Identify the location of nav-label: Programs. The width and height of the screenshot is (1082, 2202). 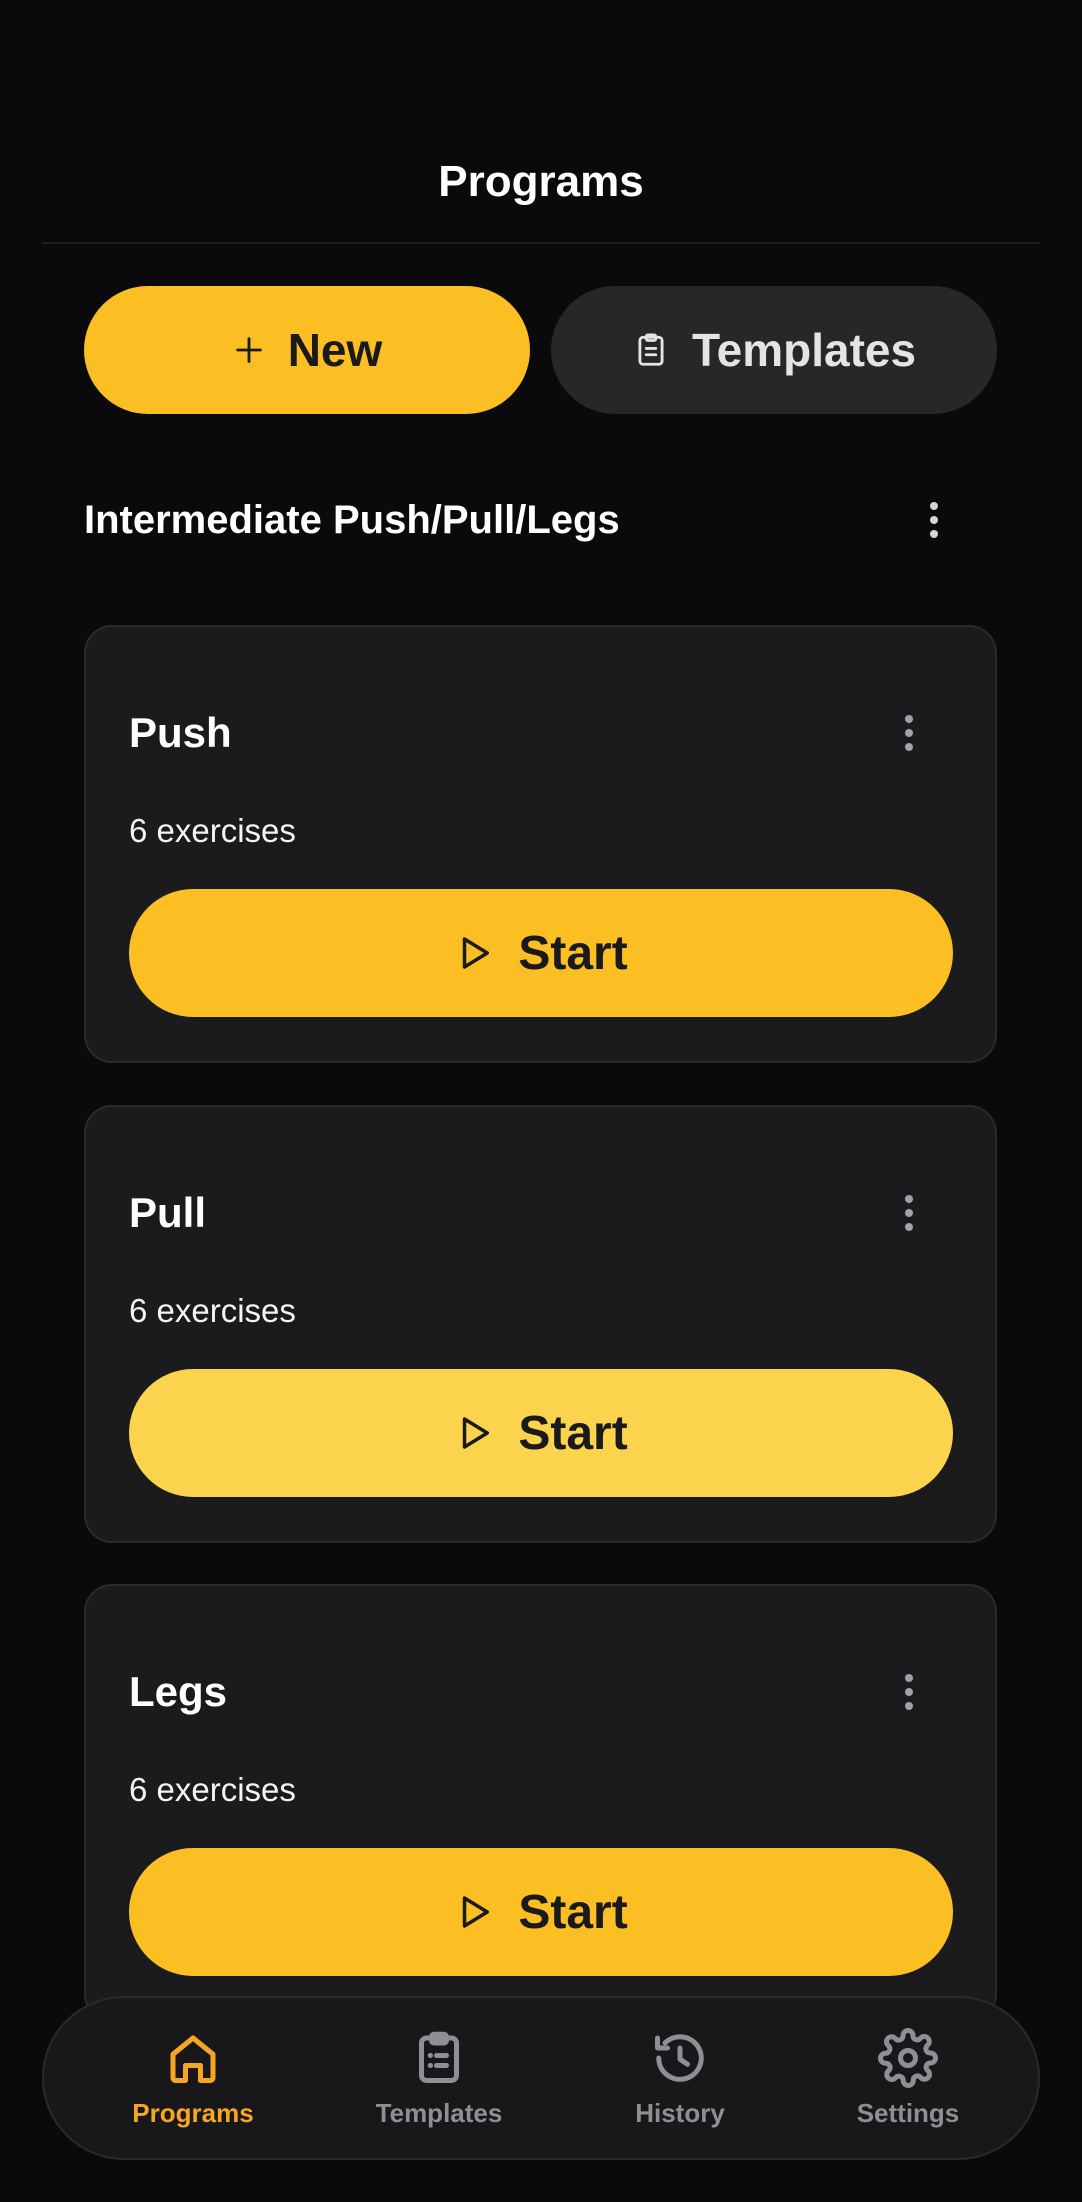
(193, 2113).